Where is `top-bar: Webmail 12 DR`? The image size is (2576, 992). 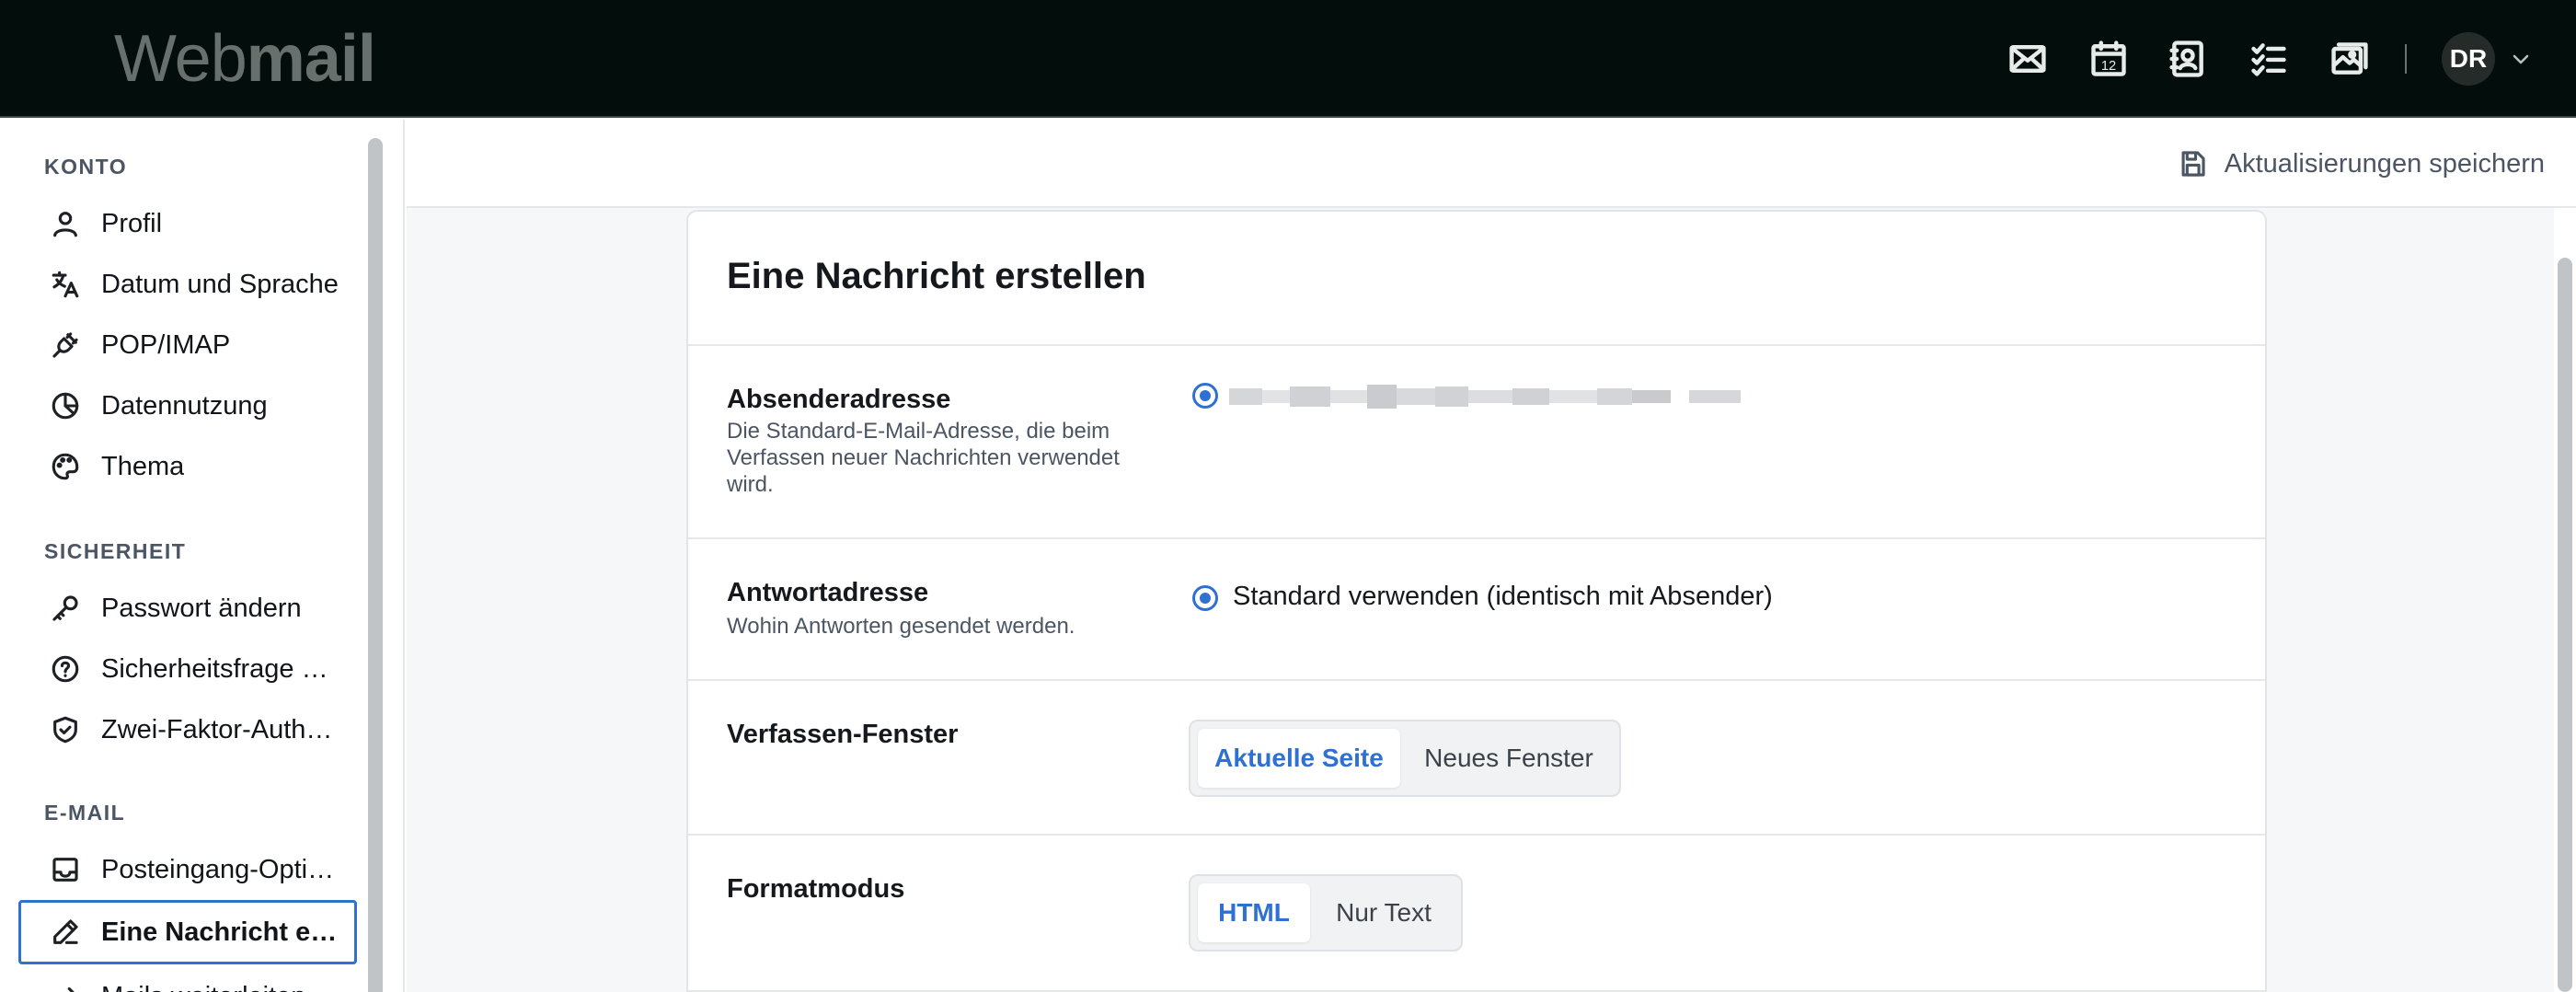 top-bar: Webmail 12 DR is located at coordinates (1288, 59).